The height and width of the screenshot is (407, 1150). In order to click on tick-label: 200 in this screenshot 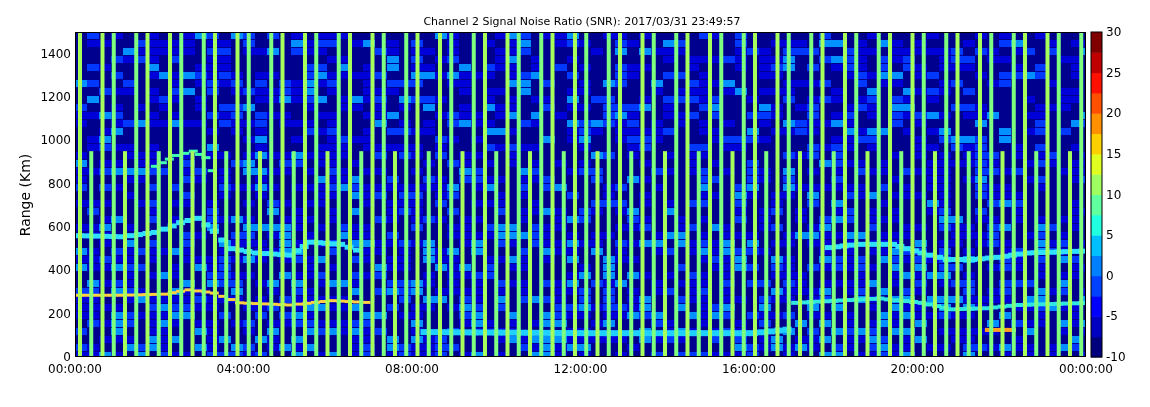, I will do `click(59, 313)`.